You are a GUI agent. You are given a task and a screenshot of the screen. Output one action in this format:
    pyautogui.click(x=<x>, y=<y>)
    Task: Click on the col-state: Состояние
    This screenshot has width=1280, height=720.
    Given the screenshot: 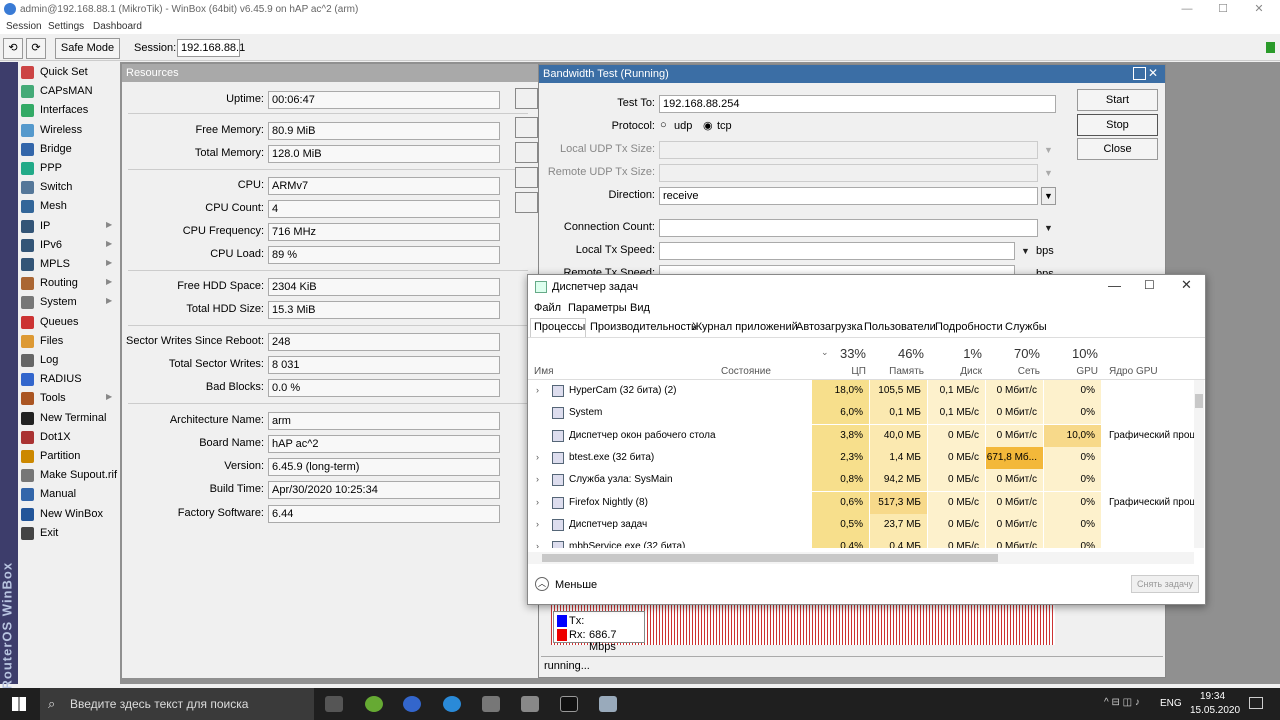 What is the action you would take?
    pyautogui.click(x=746, y=371)
    